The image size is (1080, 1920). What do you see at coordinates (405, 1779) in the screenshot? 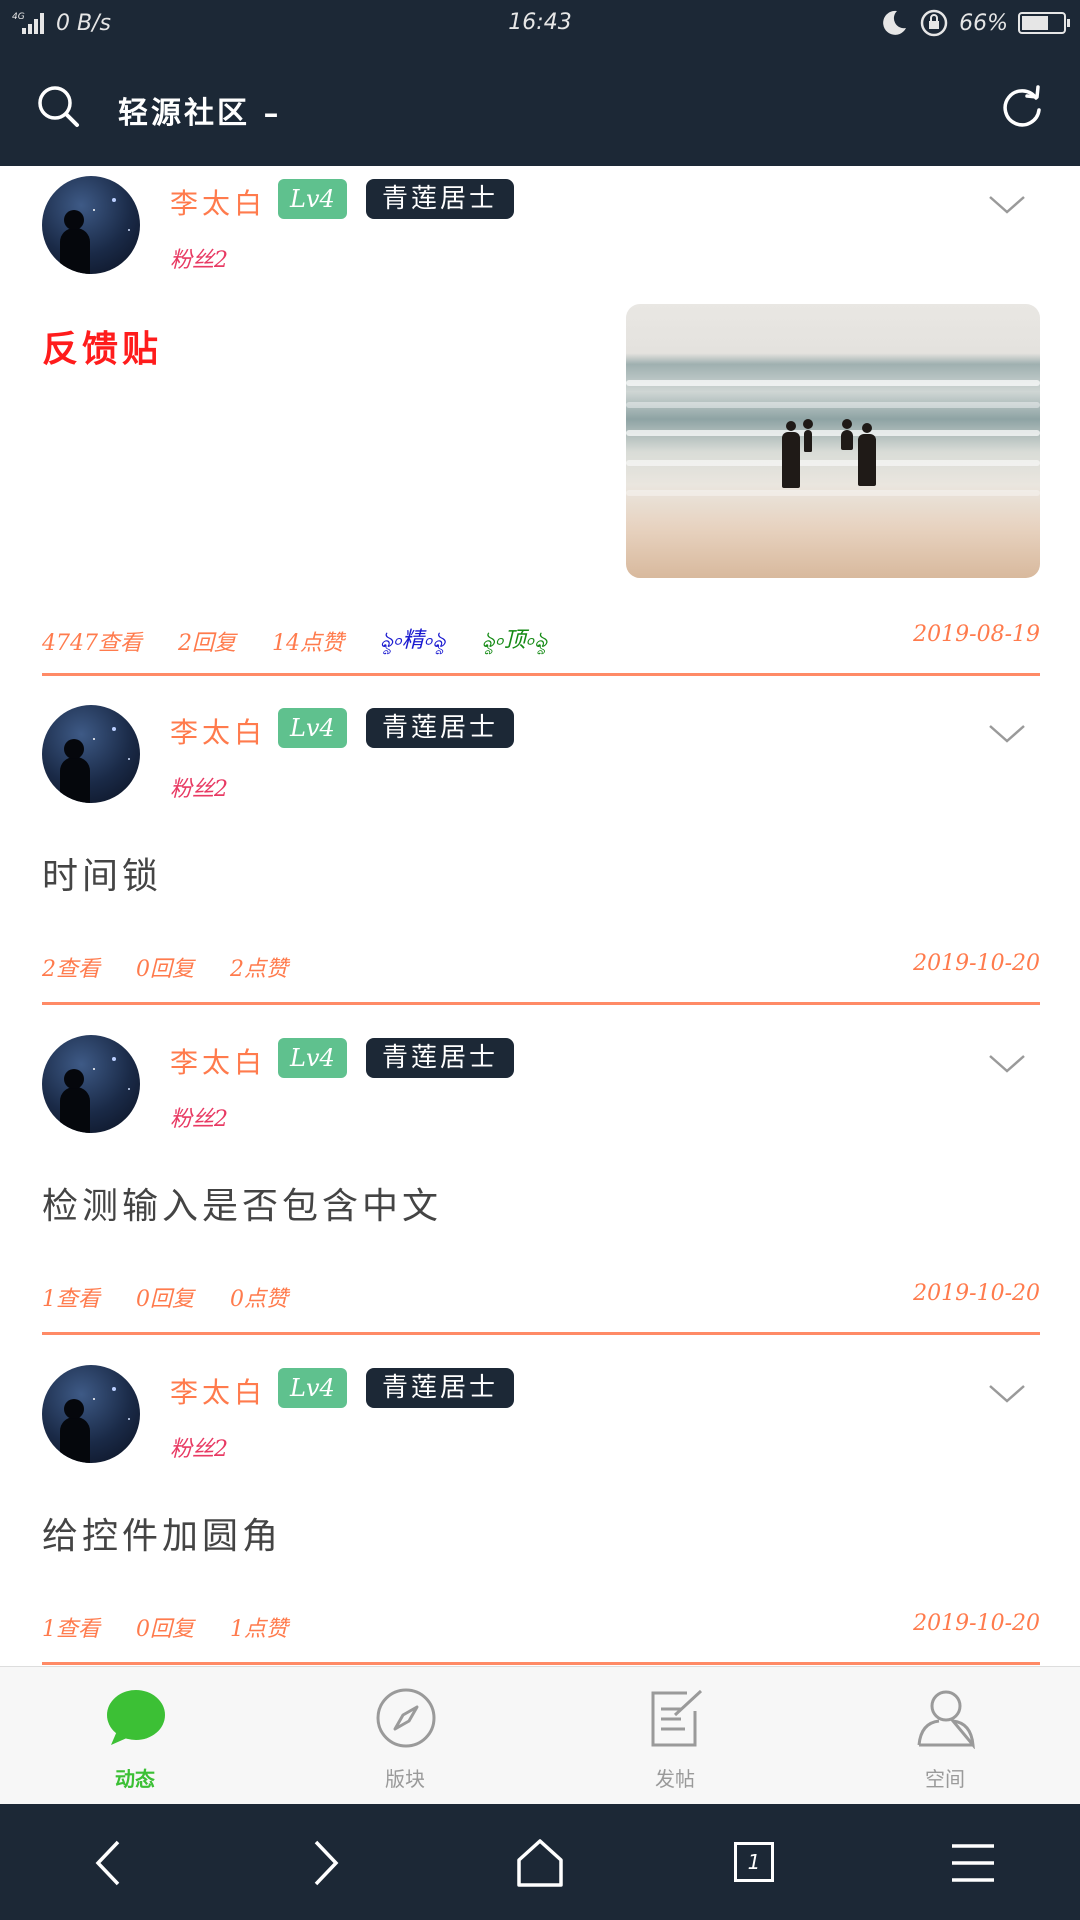
I see `tab-label: 版块` at bounding box center [405, 1779].